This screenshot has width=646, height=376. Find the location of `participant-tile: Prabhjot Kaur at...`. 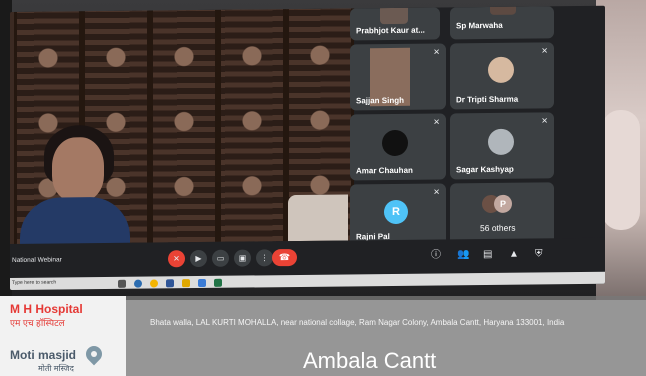

participant-tile: Prabhjot Kaur at... is located at coordinates (395, 24).